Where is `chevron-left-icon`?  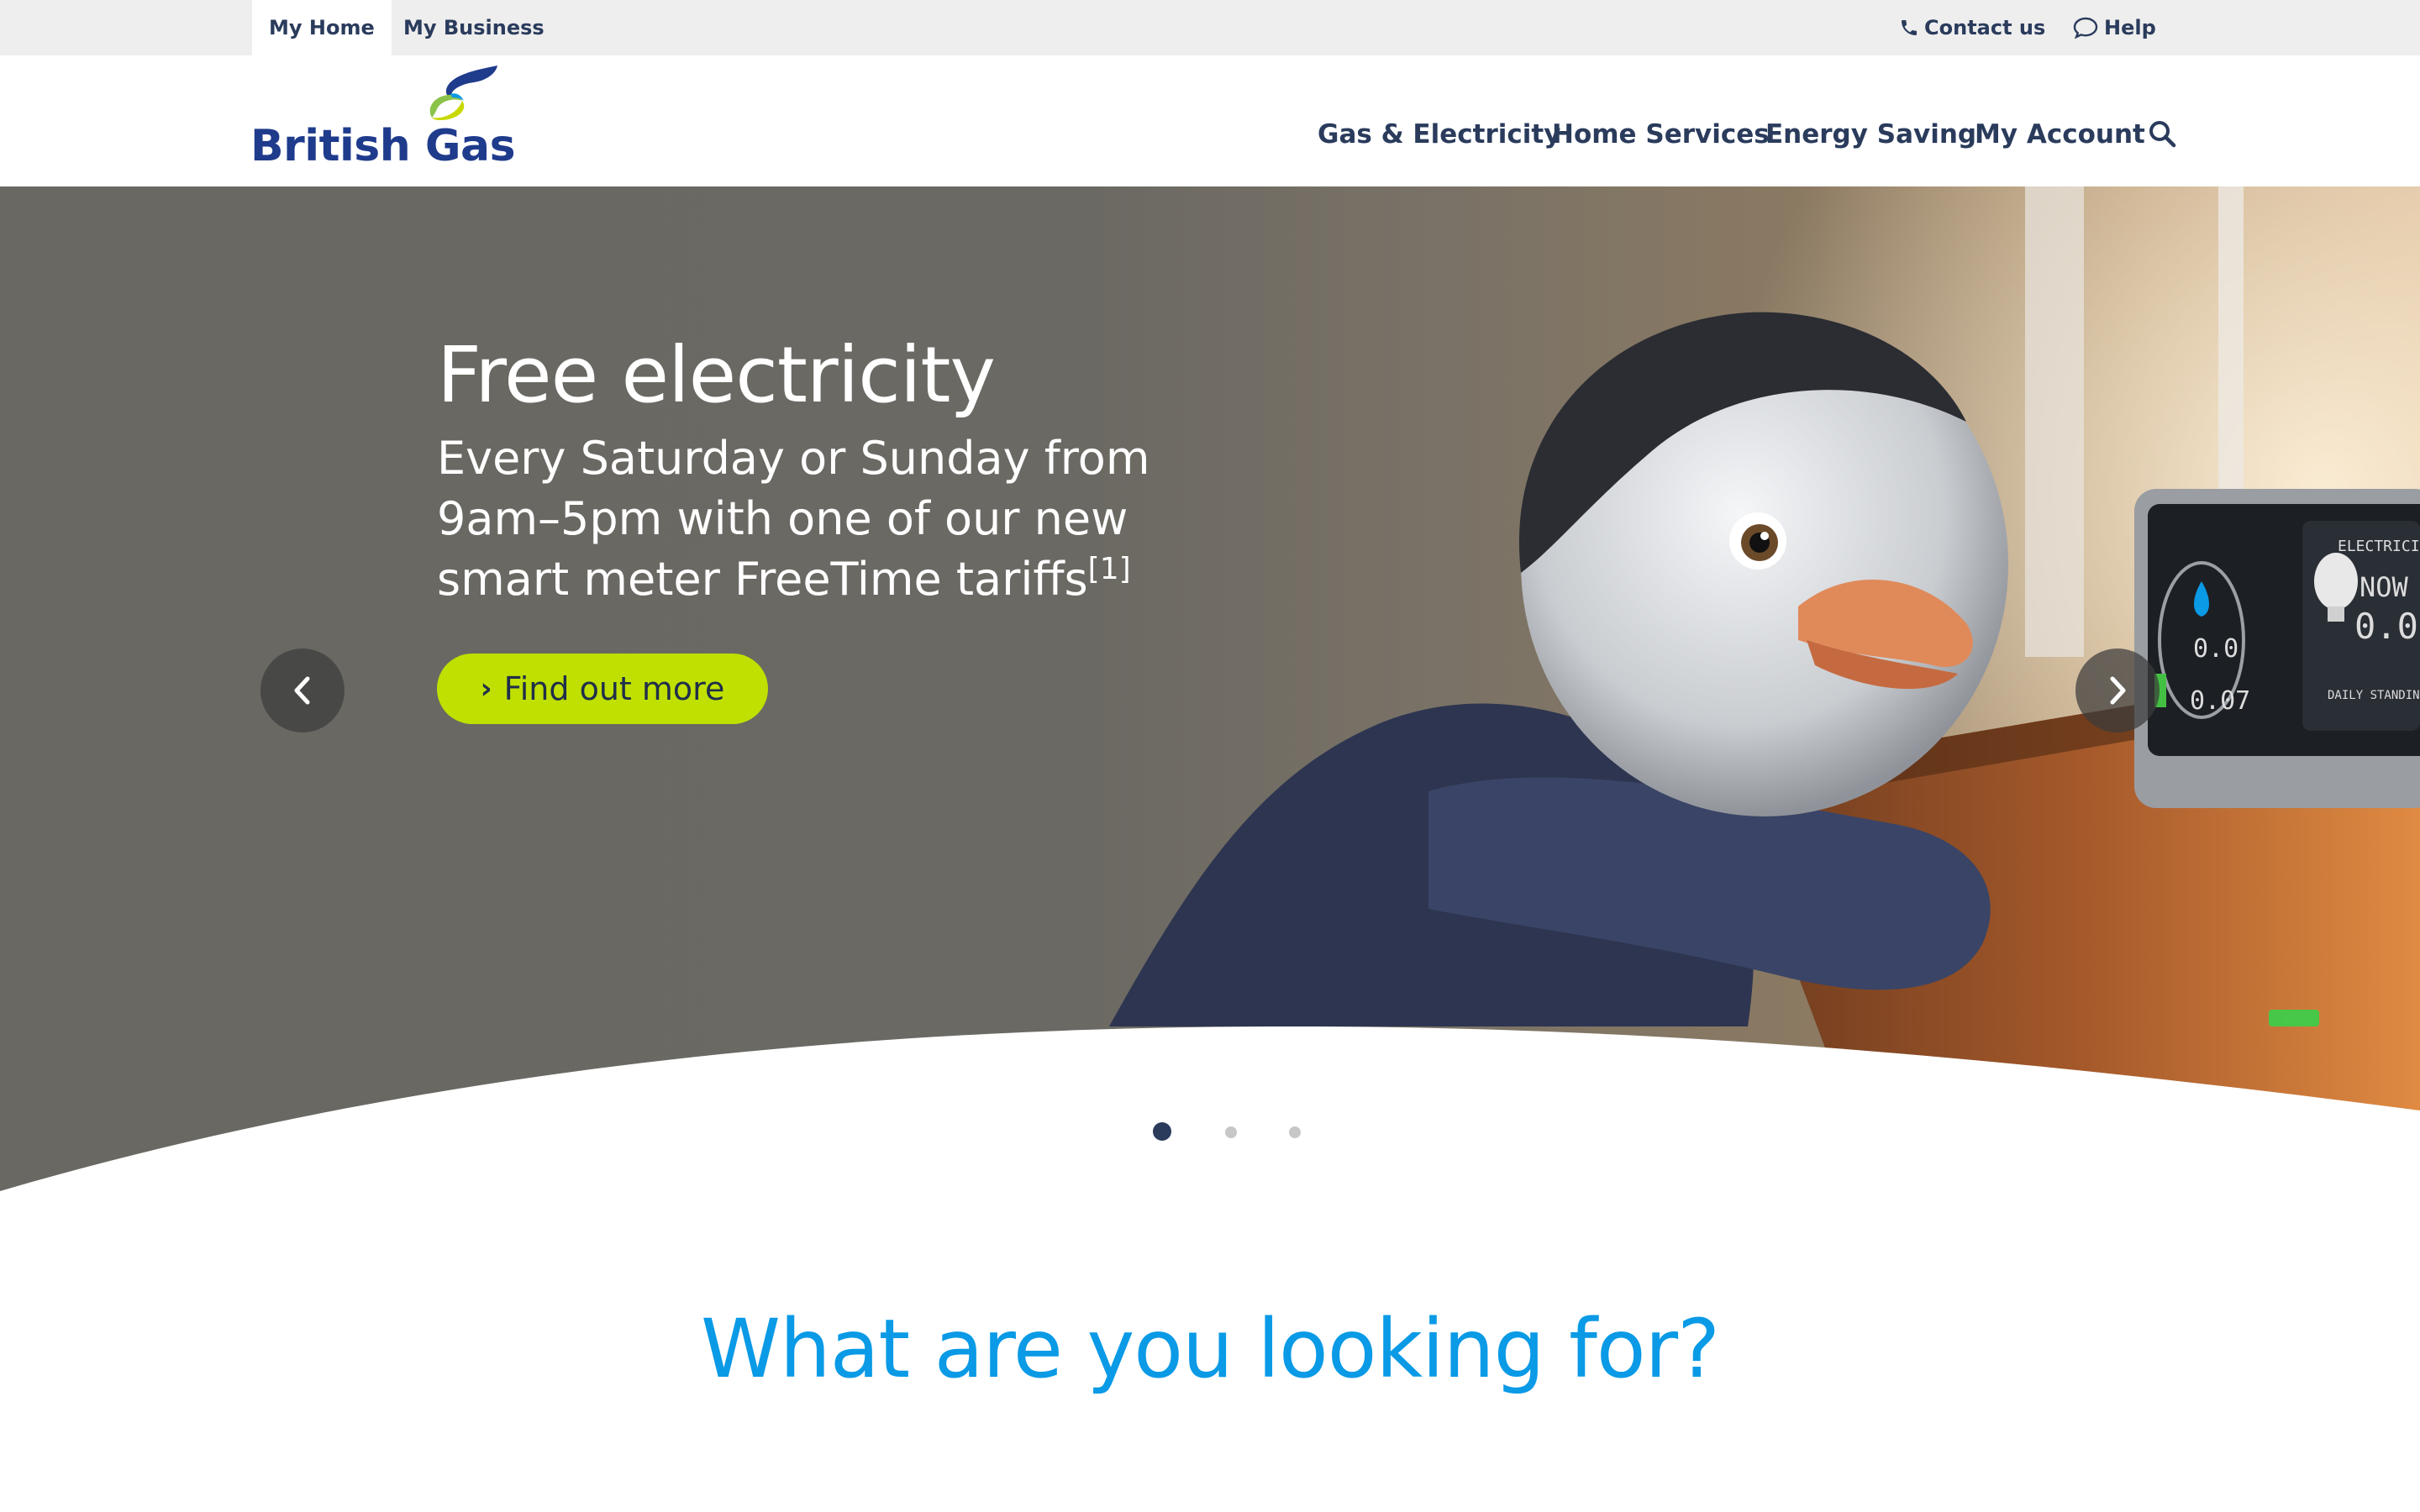 chevron-left-icon is located at coordinates (302, 690).